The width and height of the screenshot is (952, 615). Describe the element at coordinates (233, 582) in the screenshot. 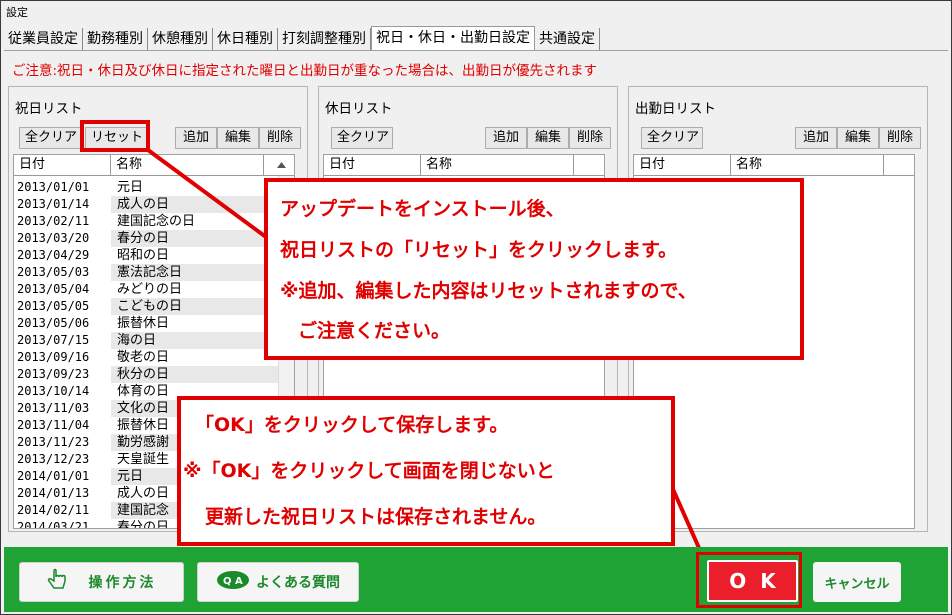

I see `faq-icon: QA` at that location.